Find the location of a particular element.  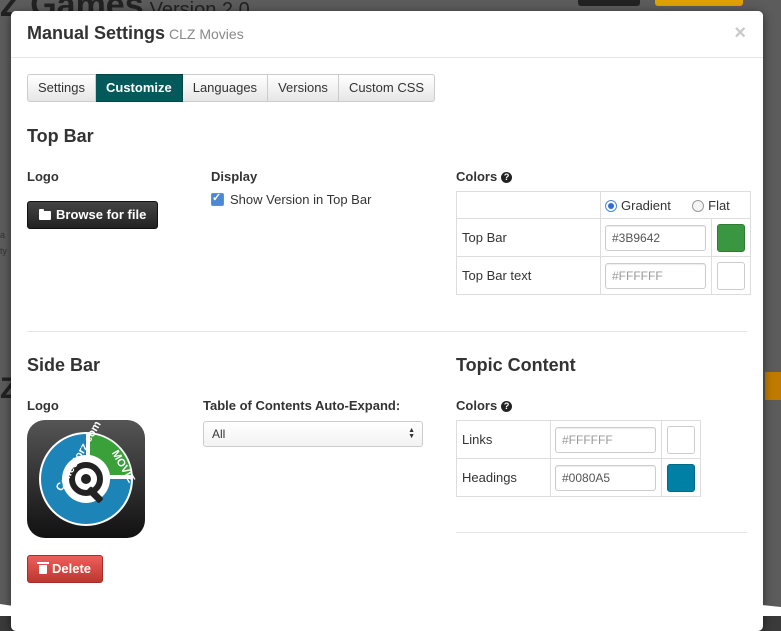

input-cell: #0080A5 is located at coordinates (606, 477).